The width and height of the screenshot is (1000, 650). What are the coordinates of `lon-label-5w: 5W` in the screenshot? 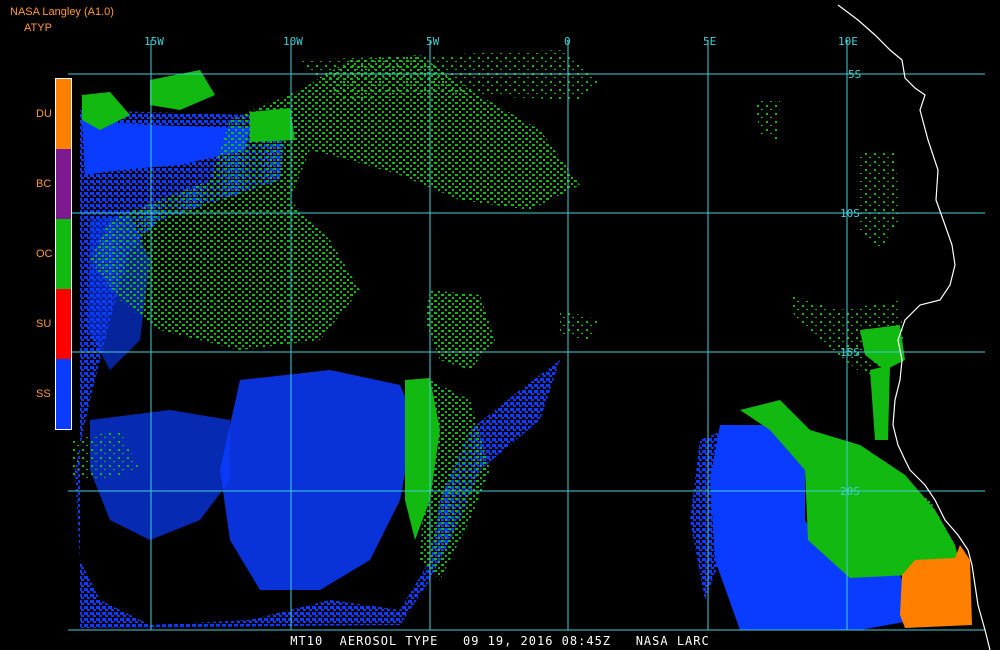 It's located at (433, 41).